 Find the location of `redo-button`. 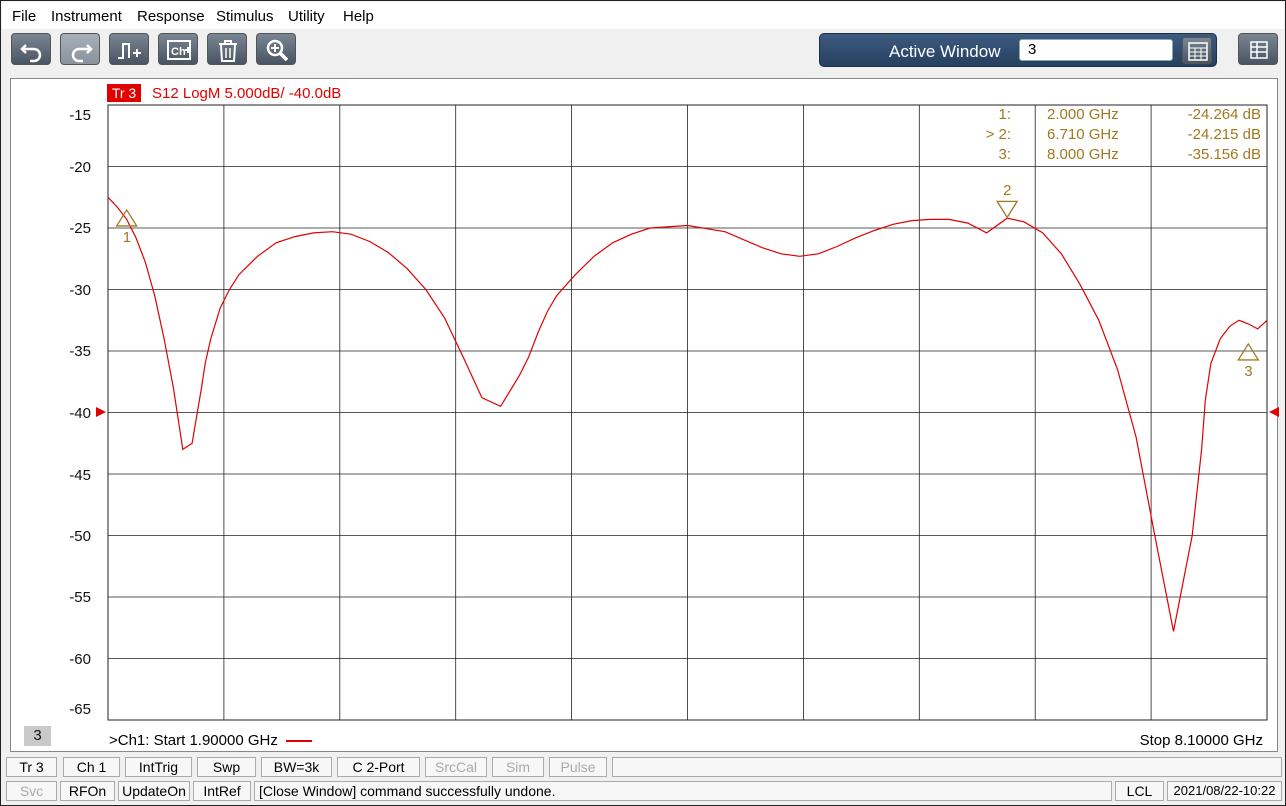

redo-button is located at coordinates (80, 49).